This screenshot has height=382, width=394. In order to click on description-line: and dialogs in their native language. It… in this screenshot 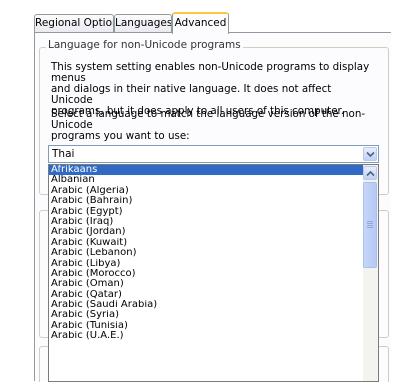, I will do `click(191, 94)`.